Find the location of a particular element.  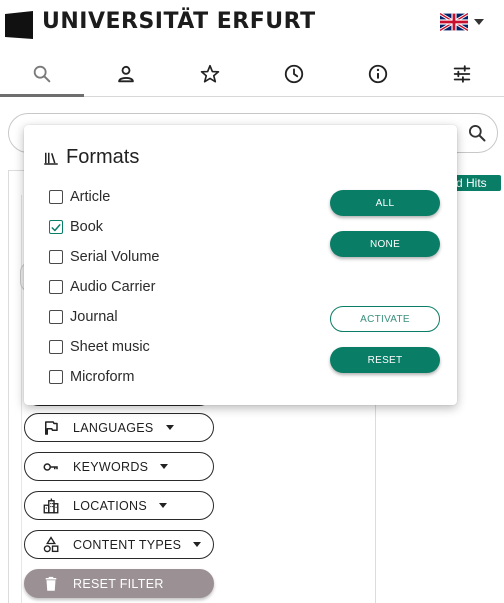

activate-button: ACTIVATE is located at coordinates (385, 319).